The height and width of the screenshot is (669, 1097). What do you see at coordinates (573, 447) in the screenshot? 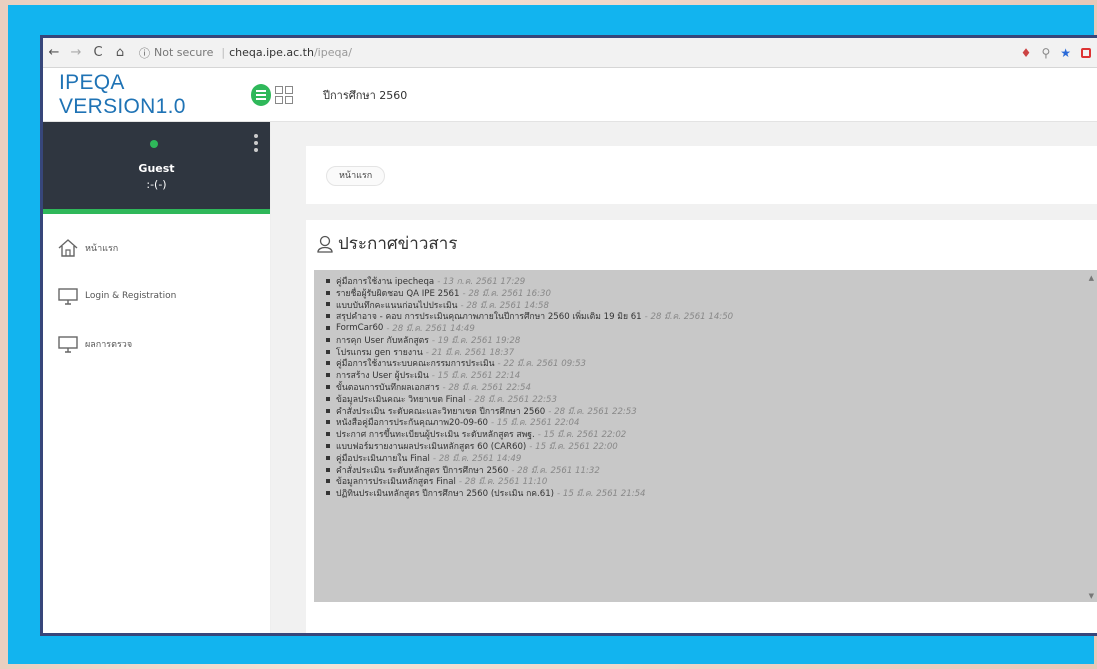
I see `news-item-date: - 15 มี.ค. 2561 22:00` at bounding box center [573, 447].